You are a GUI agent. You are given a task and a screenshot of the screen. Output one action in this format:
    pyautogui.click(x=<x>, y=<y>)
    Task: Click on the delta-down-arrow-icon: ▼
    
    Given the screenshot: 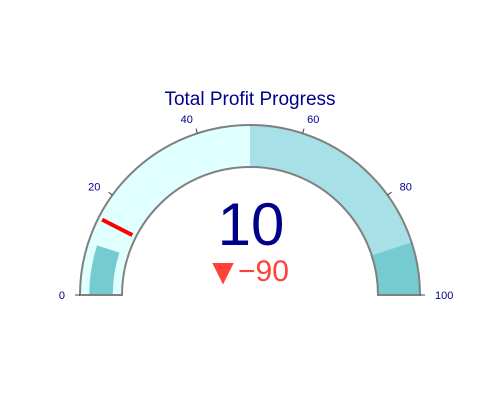 What is the action you would take?
    pyautogui.click(x=223, y=271)
    